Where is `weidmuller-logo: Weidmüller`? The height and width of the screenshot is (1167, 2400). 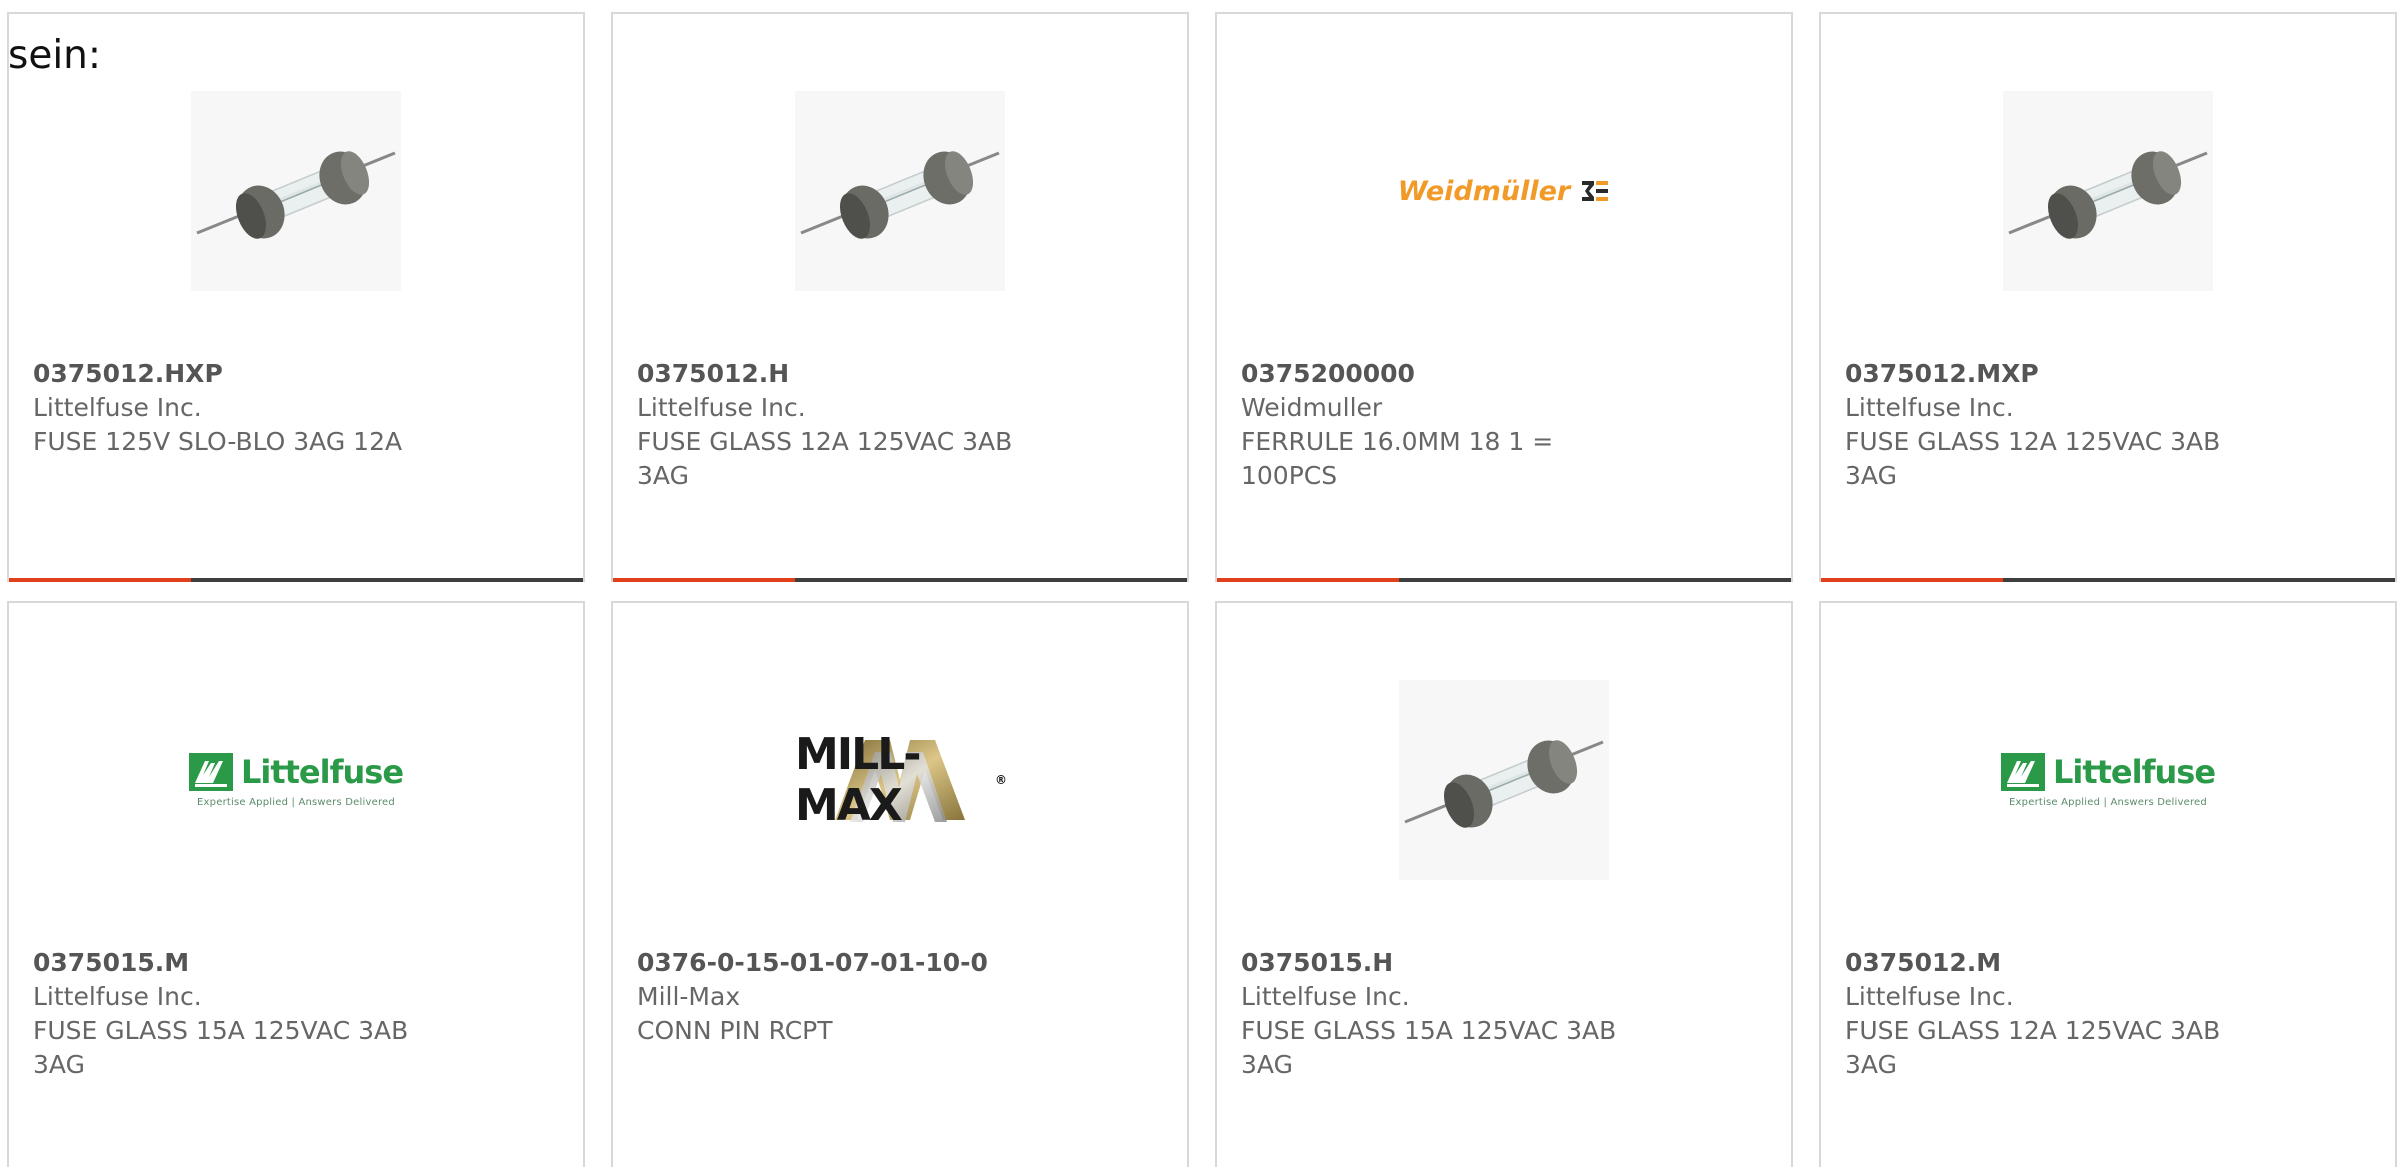
weidmuller-logo: Weidmüller is located at coordinates (1504, 191).